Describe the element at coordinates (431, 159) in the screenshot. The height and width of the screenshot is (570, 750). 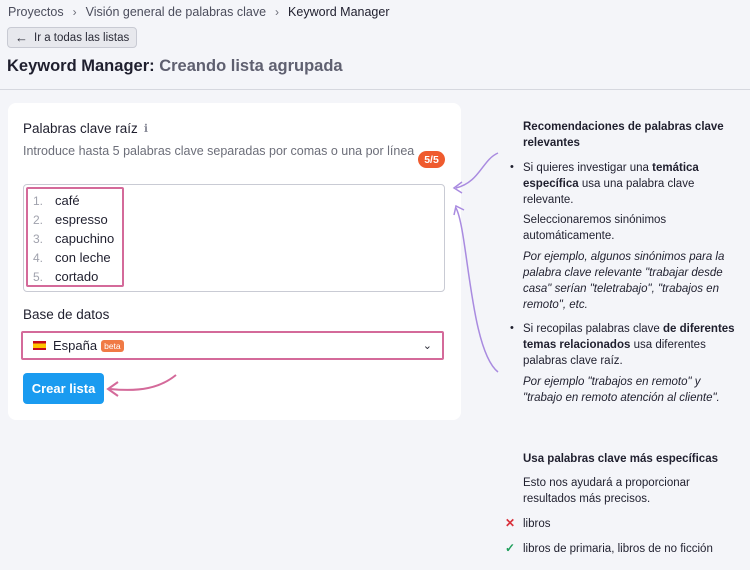
I see `keyword-counter-badge: 5/5` at that location.